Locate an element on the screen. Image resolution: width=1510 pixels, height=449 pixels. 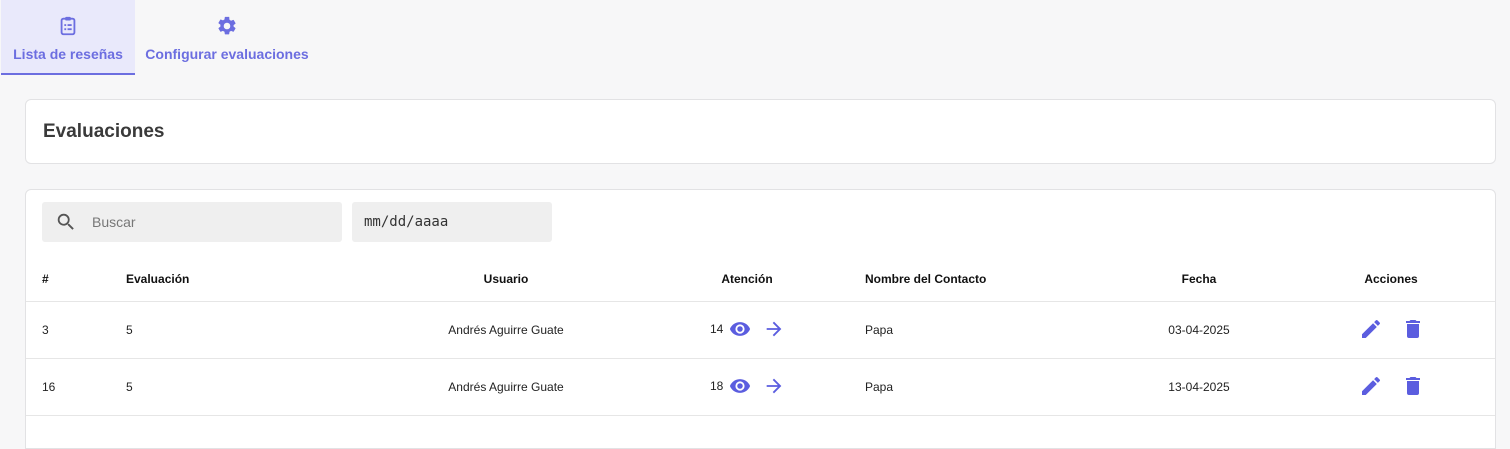
date-input is located at coordinates (454, 222).